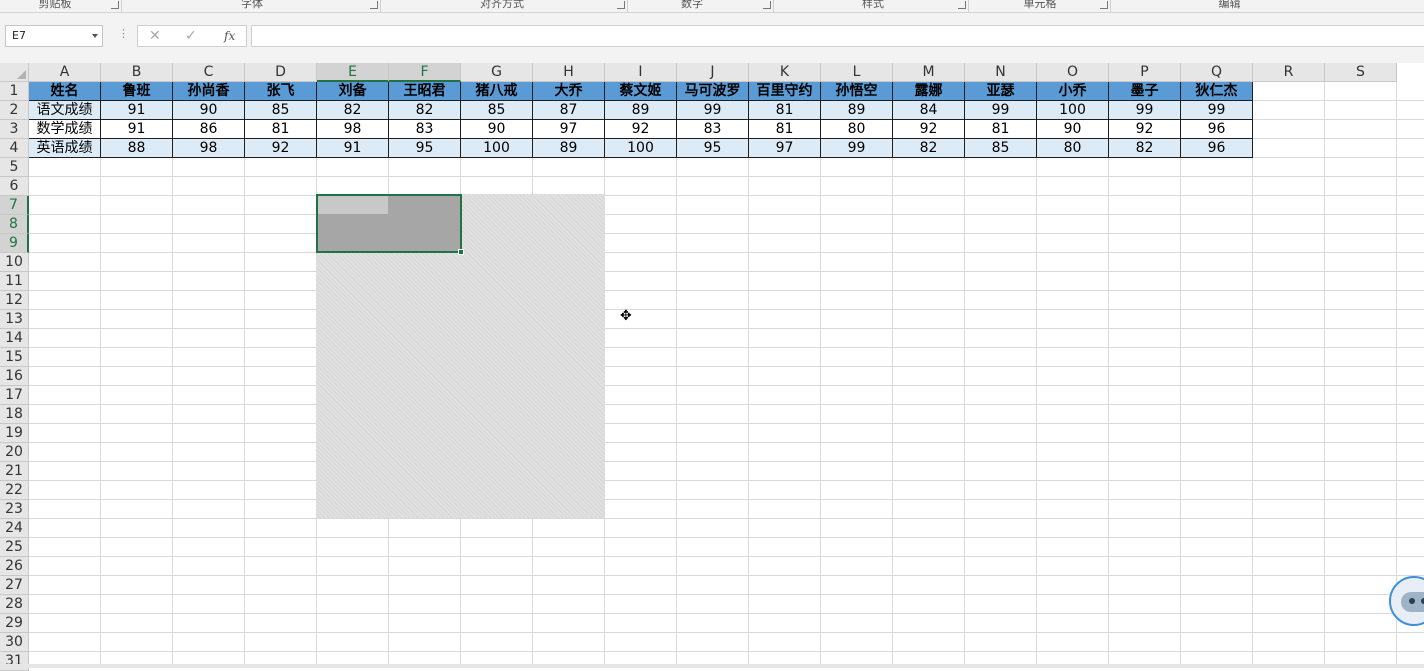 This screenshot has width=1424, height=671. Describe the element at coordinates (424, 129) in the screenshot. I see `table-cell: 83` at that location.